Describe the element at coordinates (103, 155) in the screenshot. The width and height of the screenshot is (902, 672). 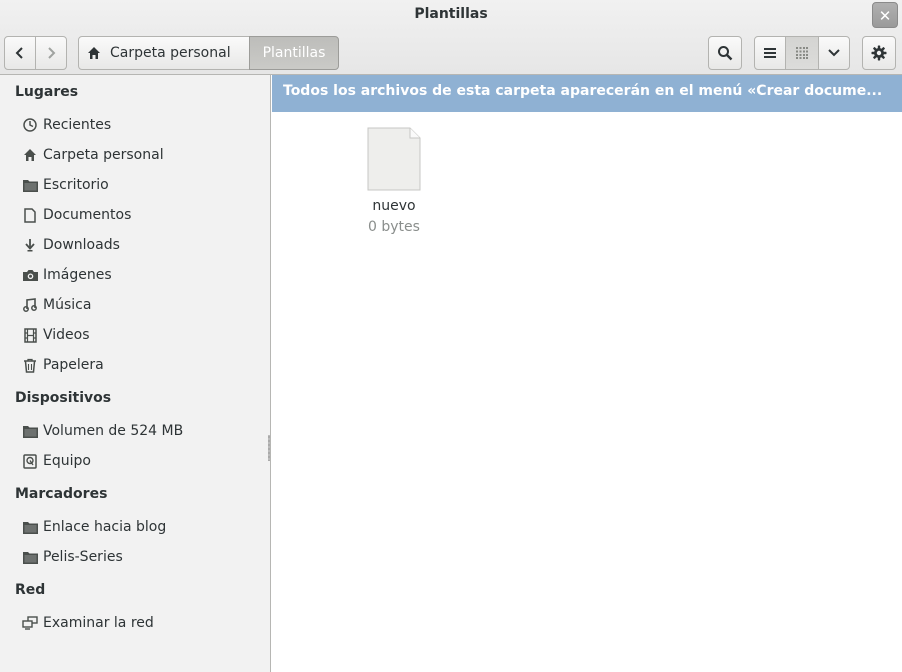
I see `sidebar-item-label: Carpeta personal` at that location.